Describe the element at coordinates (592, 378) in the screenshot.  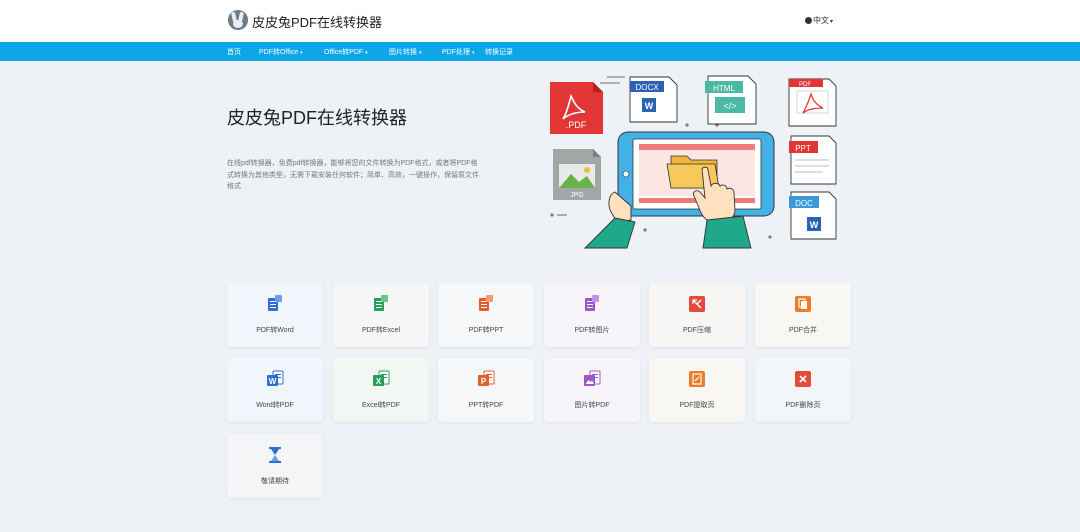
I see `image-to-pdf-icon` at that location.